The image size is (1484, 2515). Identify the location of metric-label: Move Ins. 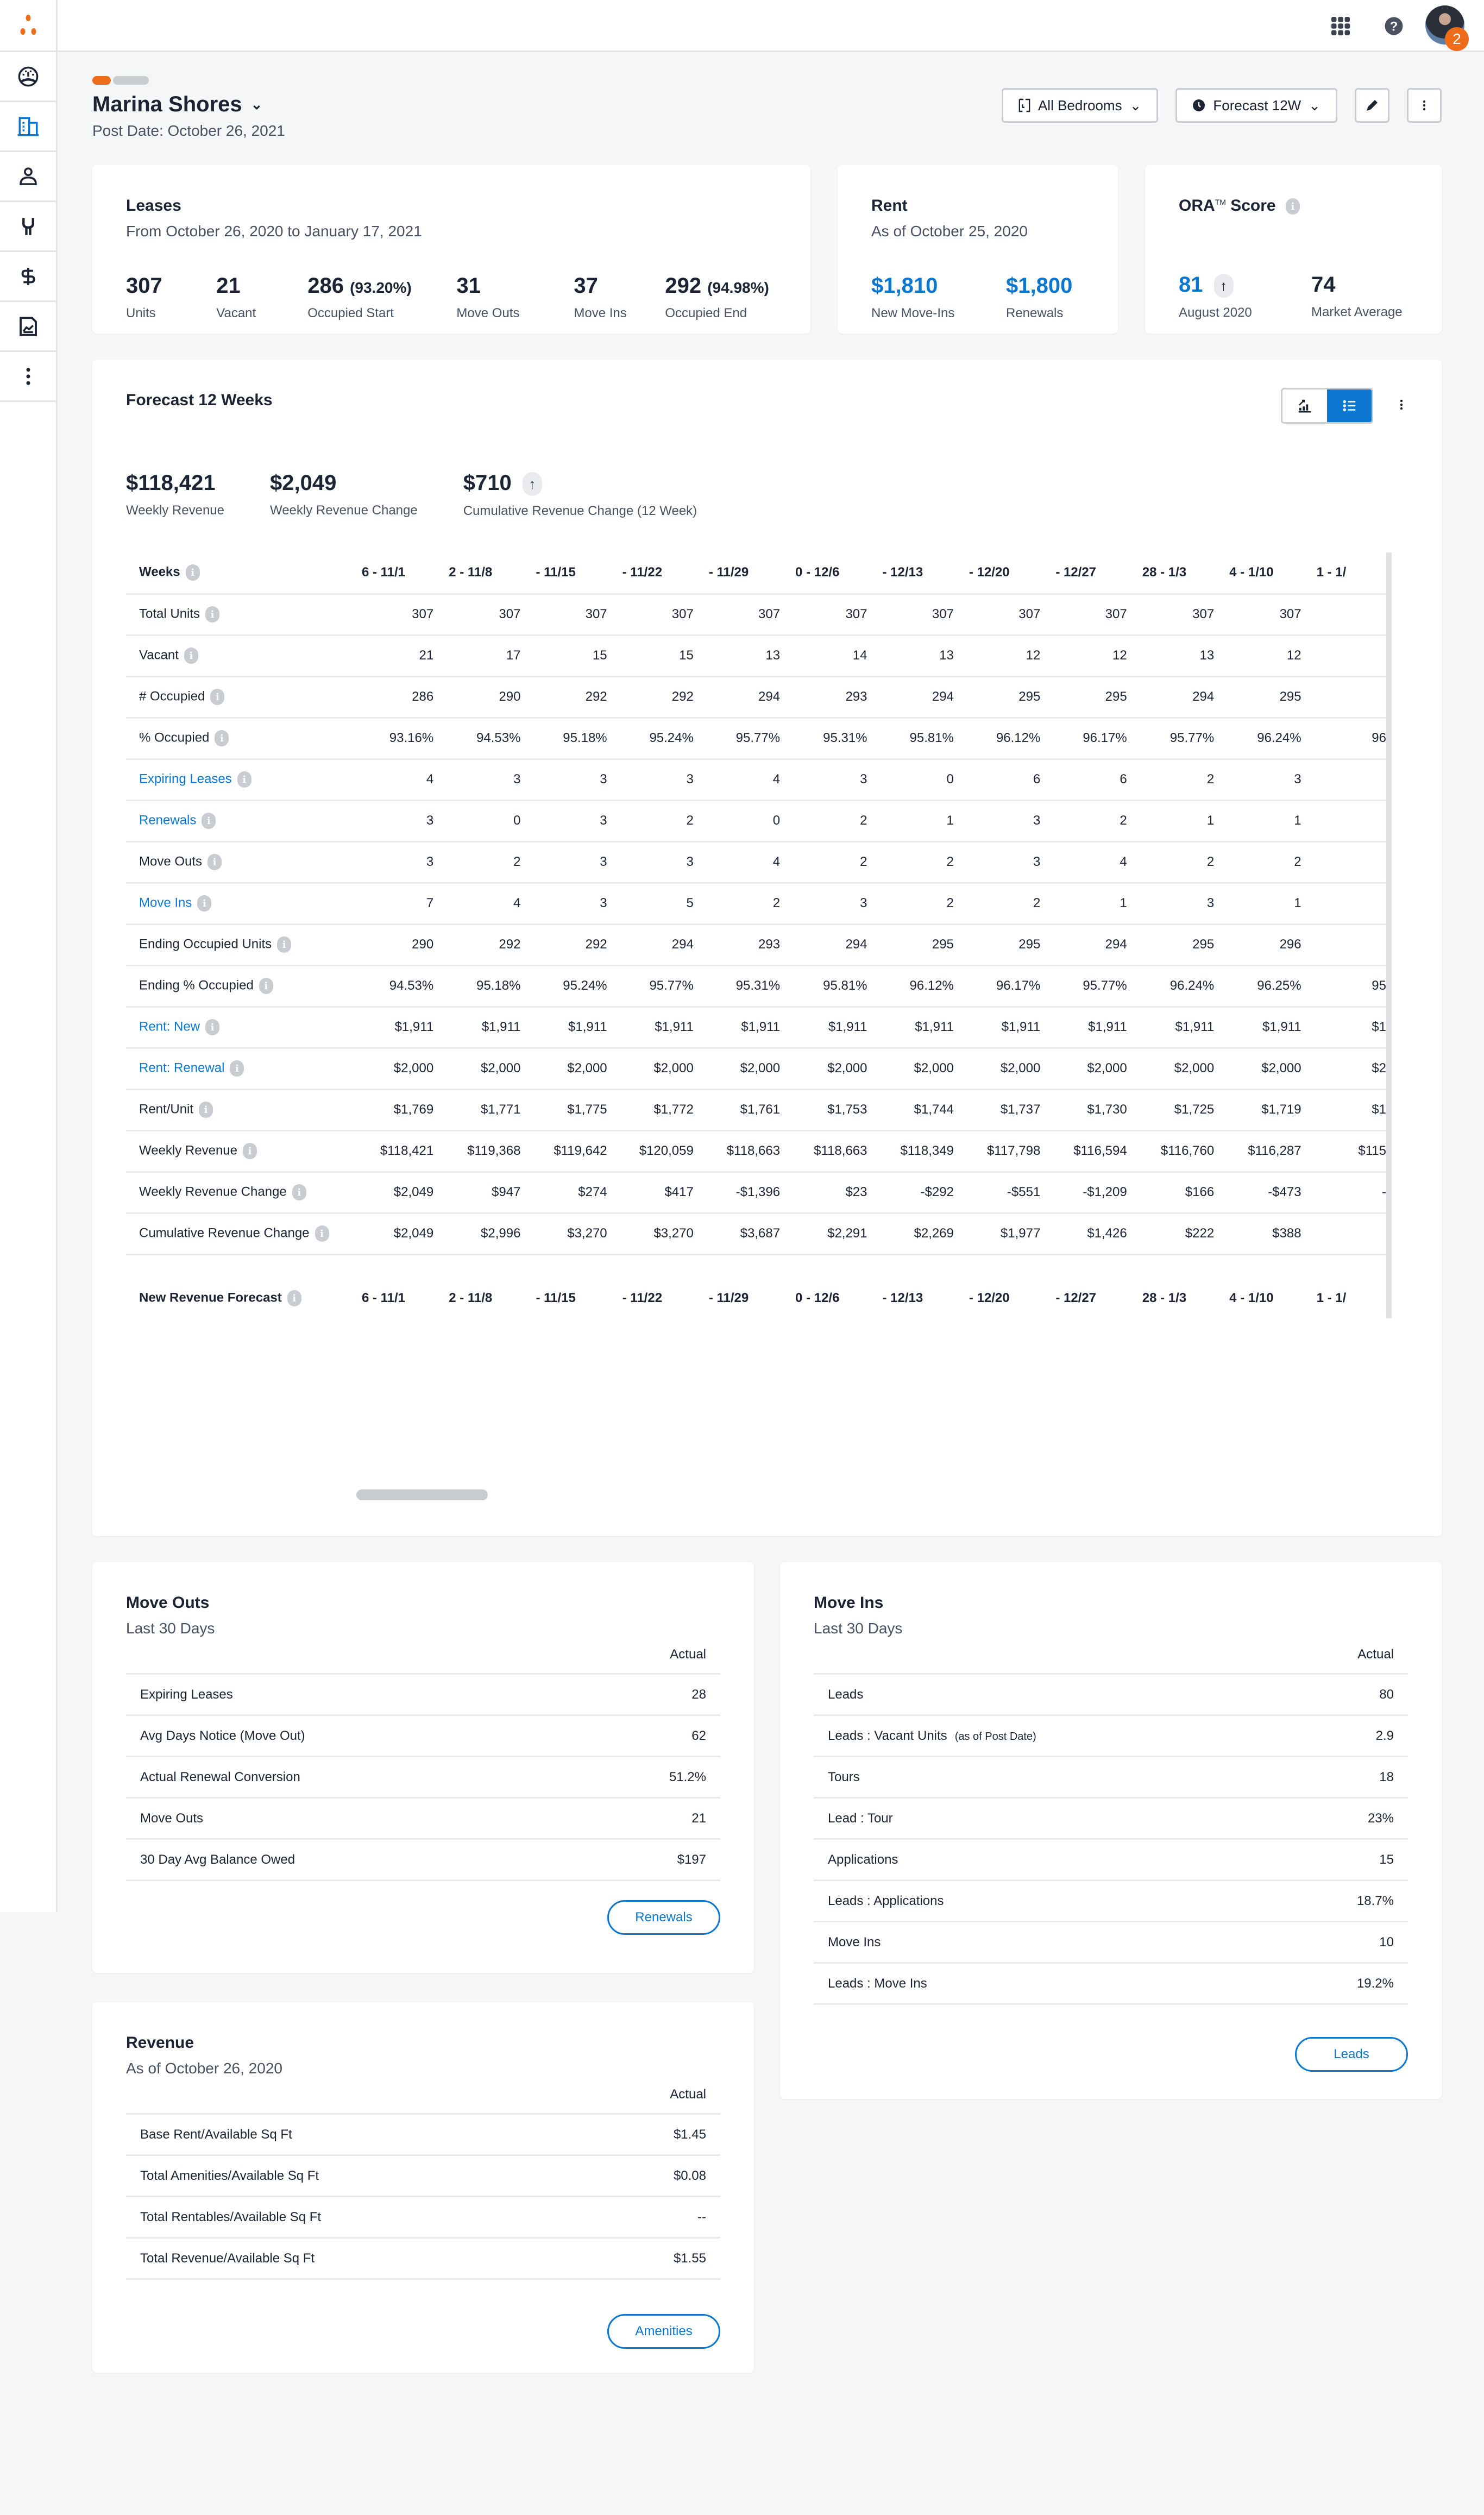
(1055, 1943).